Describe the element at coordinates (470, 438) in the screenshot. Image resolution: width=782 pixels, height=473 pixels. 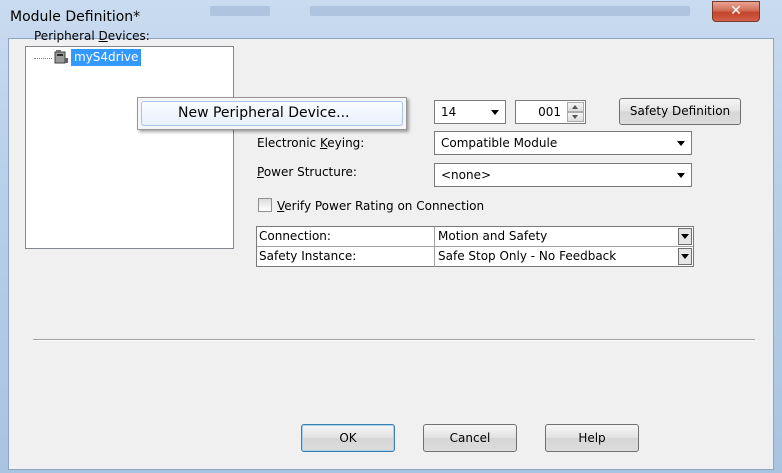
I see `cancel-button: Cancel` at that location.